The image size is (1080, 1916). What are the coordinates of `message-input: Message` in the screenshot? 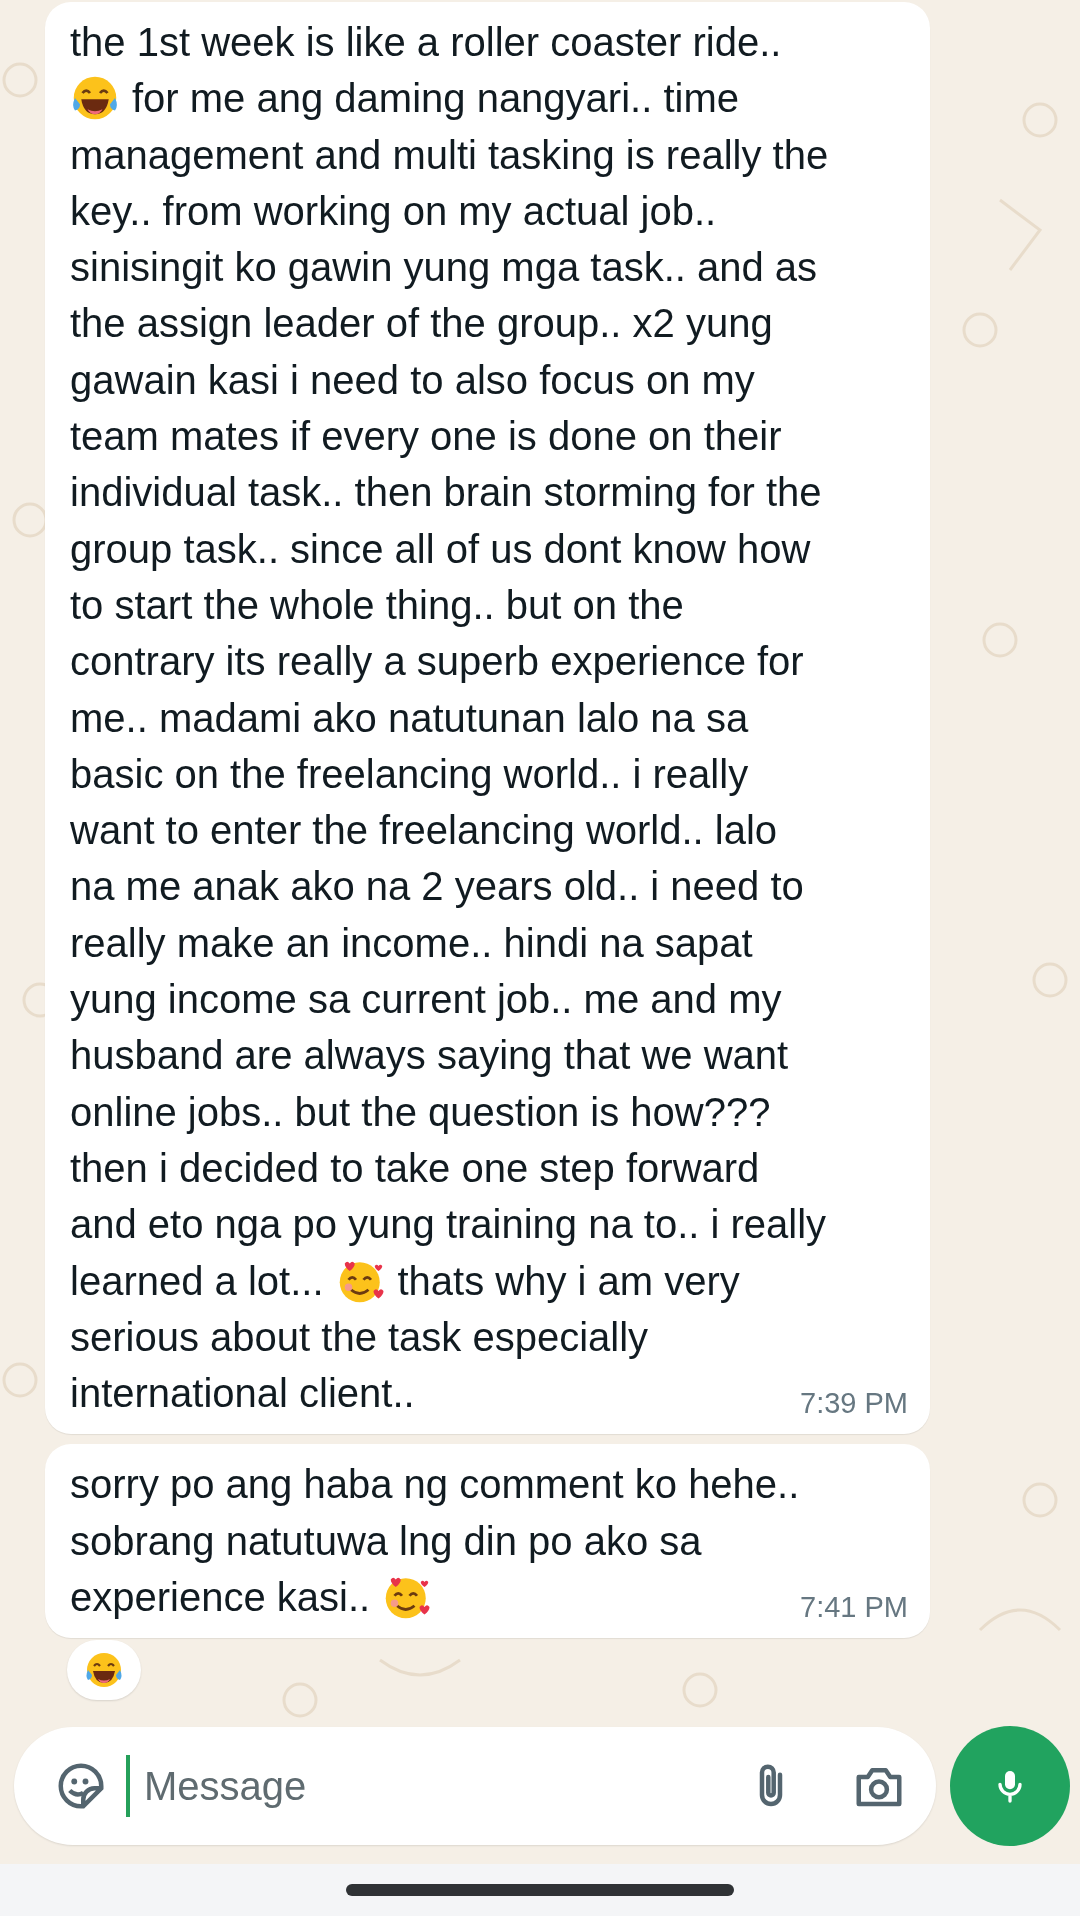 It's located at (437, 1786).